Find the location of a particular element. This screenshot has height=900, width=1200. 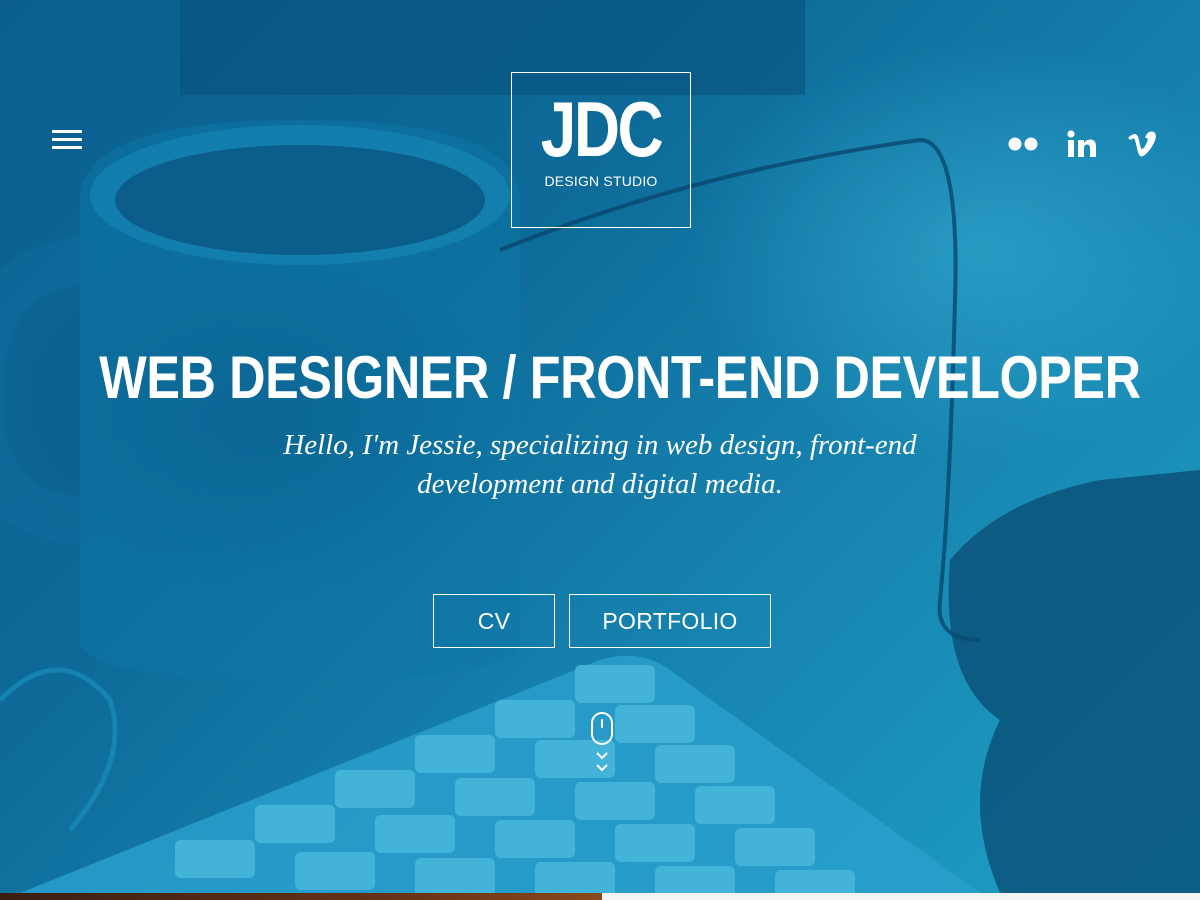

next-section-preview is located at coordinates (600, 896).